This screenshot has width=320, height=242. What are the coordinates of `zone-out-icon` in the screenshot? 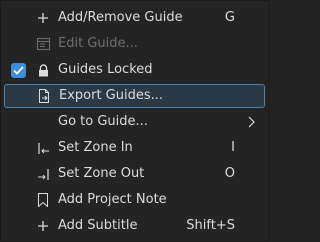 It's located at (43, 174).